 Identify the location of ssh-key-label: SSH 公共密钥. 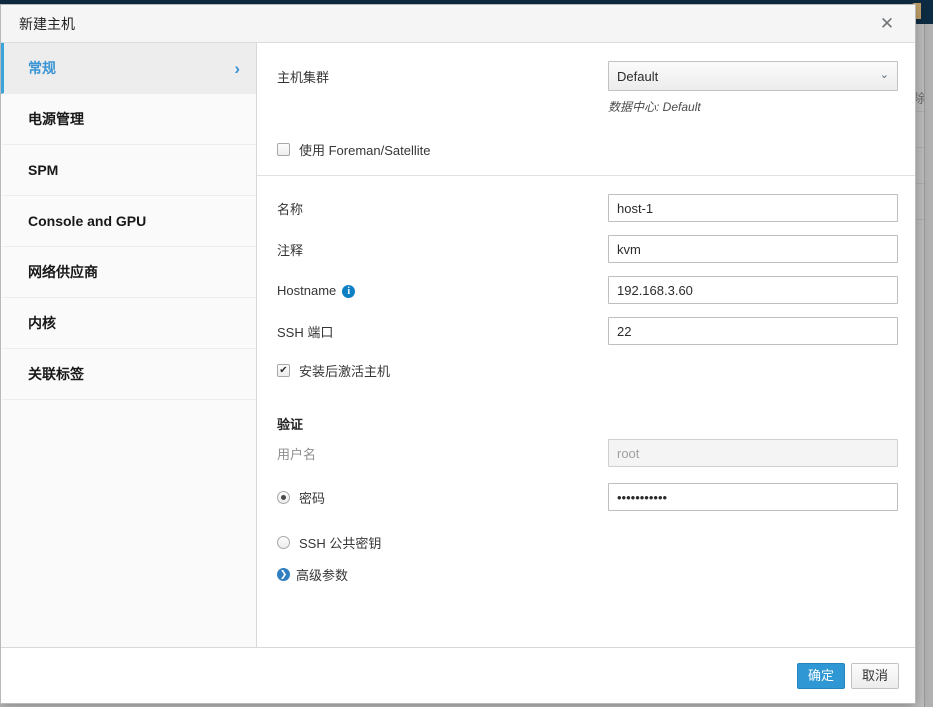
(340, 543).